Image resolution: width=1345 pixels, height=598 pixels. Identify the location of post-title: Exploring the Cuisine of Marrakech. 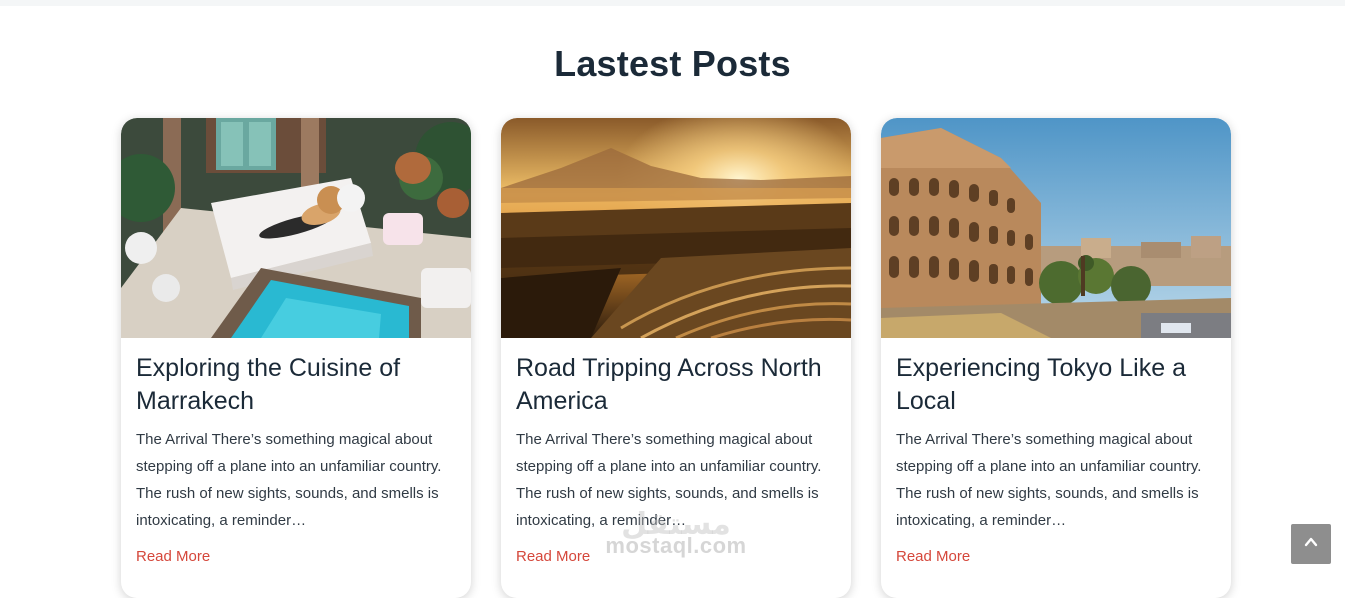
(296, 385).